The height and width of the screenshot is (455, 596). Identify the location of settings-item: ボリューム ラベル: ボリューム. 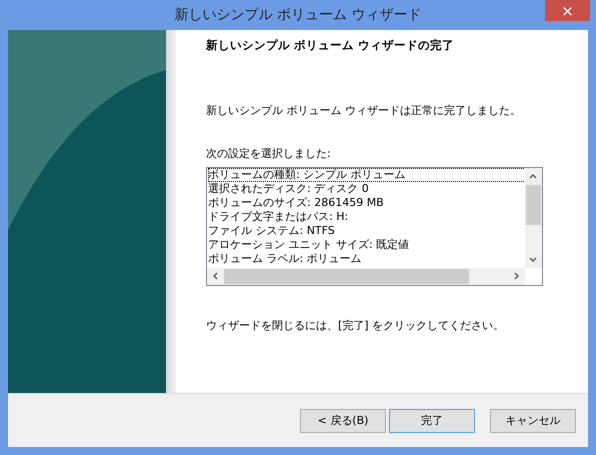
(368, 259).